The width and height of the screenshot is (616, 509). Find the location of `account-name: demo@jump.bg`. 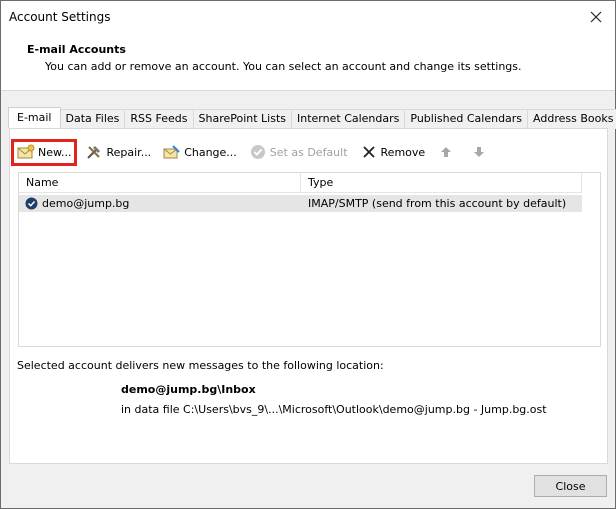

account-name: demo@jump.bg is located at coordinates (86, 203).